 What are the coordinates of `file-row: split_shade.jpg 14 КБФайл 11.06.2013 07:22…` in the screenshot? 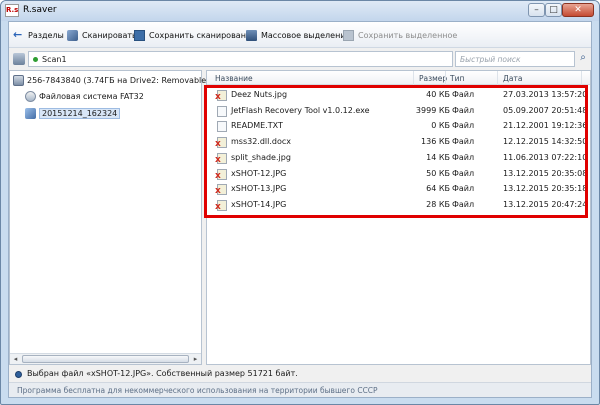 It's located at (398, 158).